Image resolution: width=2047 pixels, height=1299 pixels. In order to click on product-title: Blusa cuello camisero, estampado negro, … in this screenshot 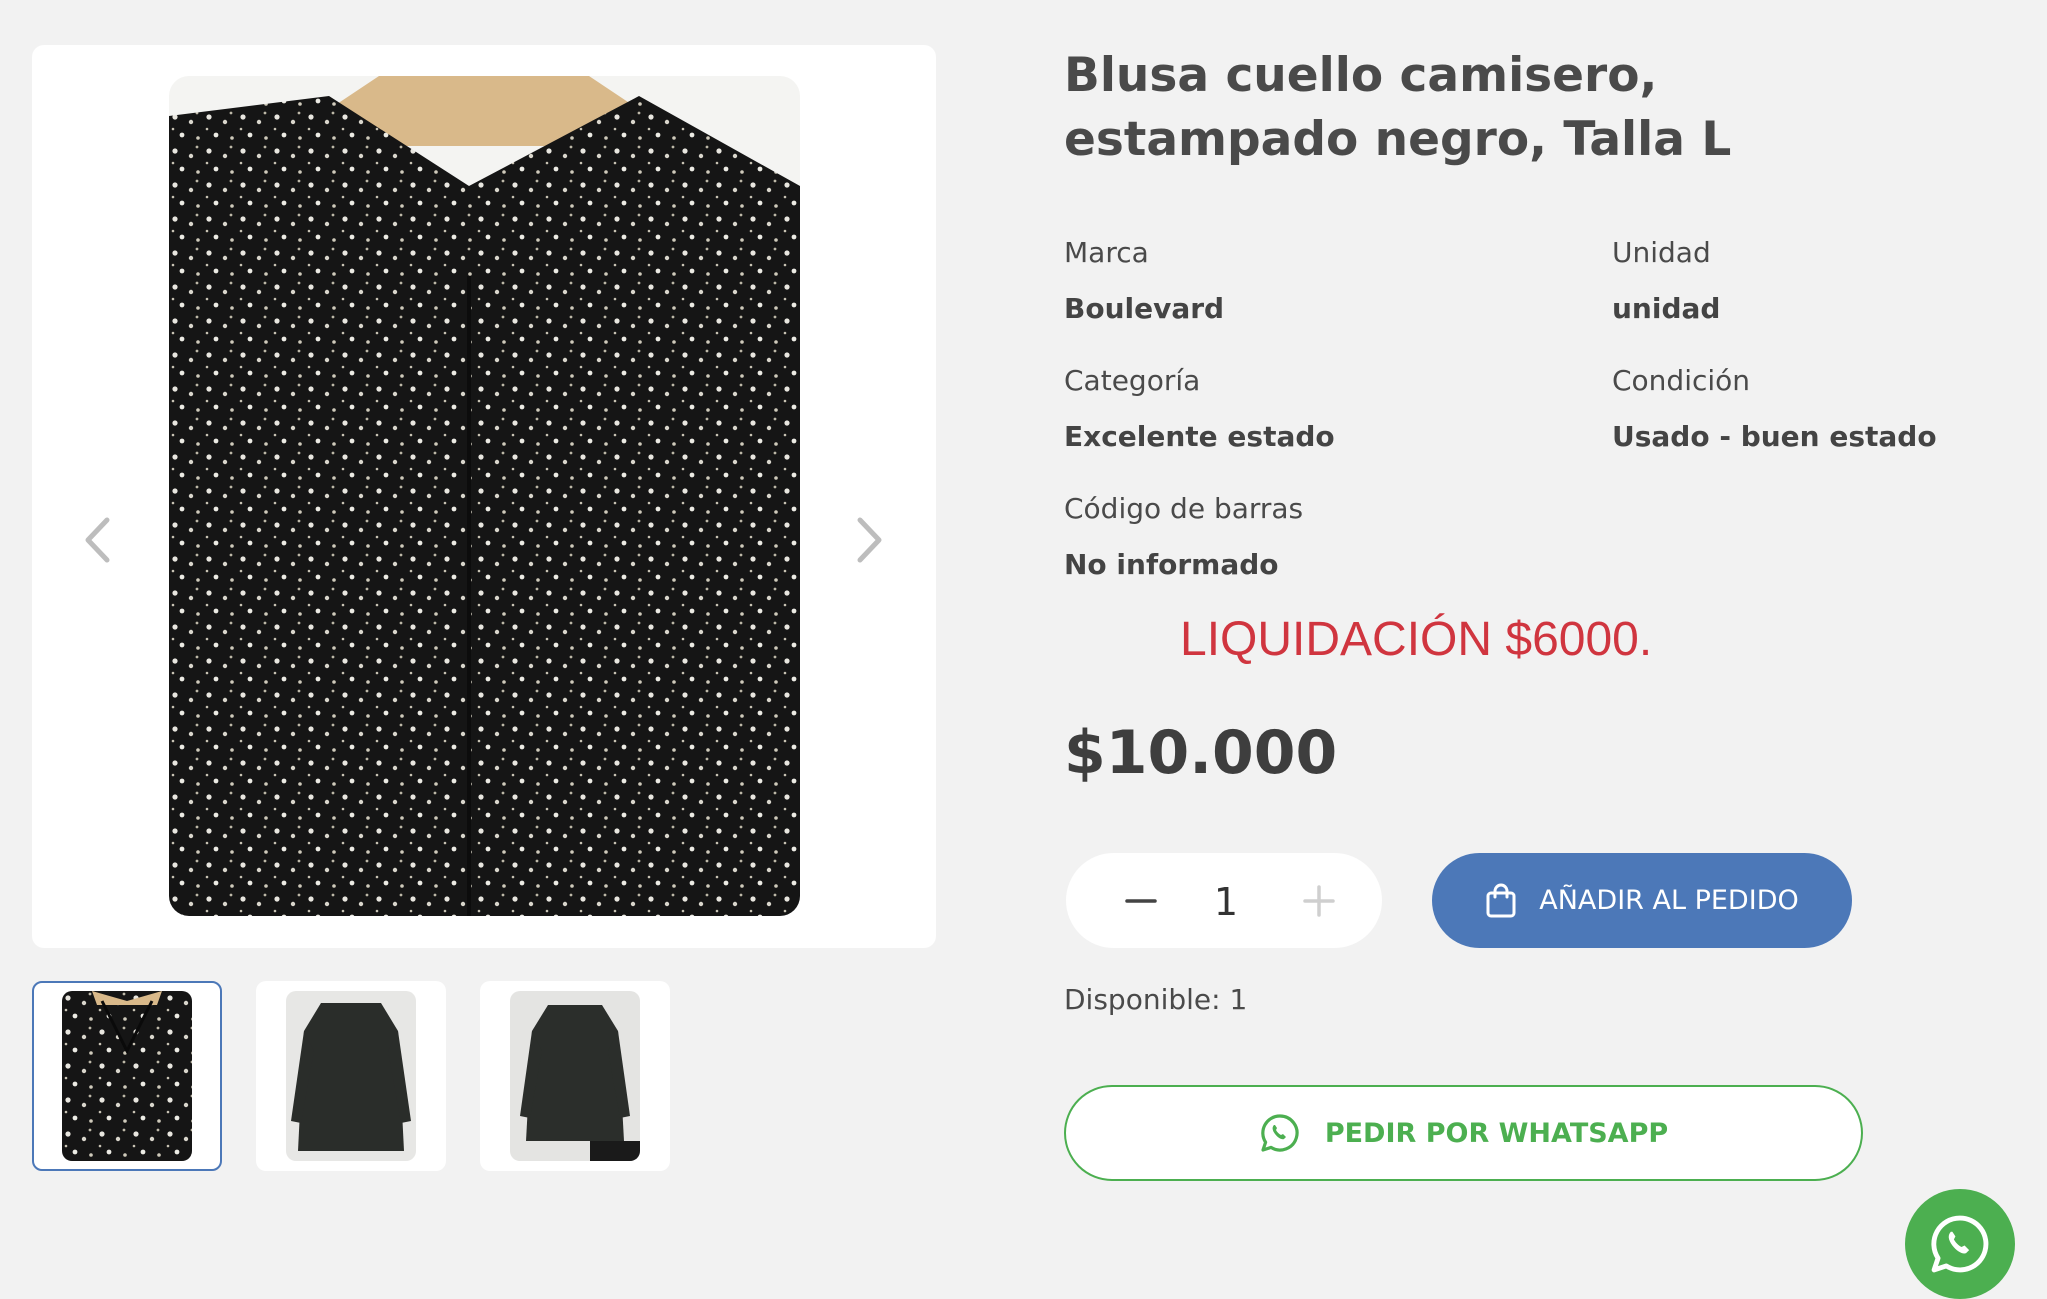, I will do `click(1398, 107)`.